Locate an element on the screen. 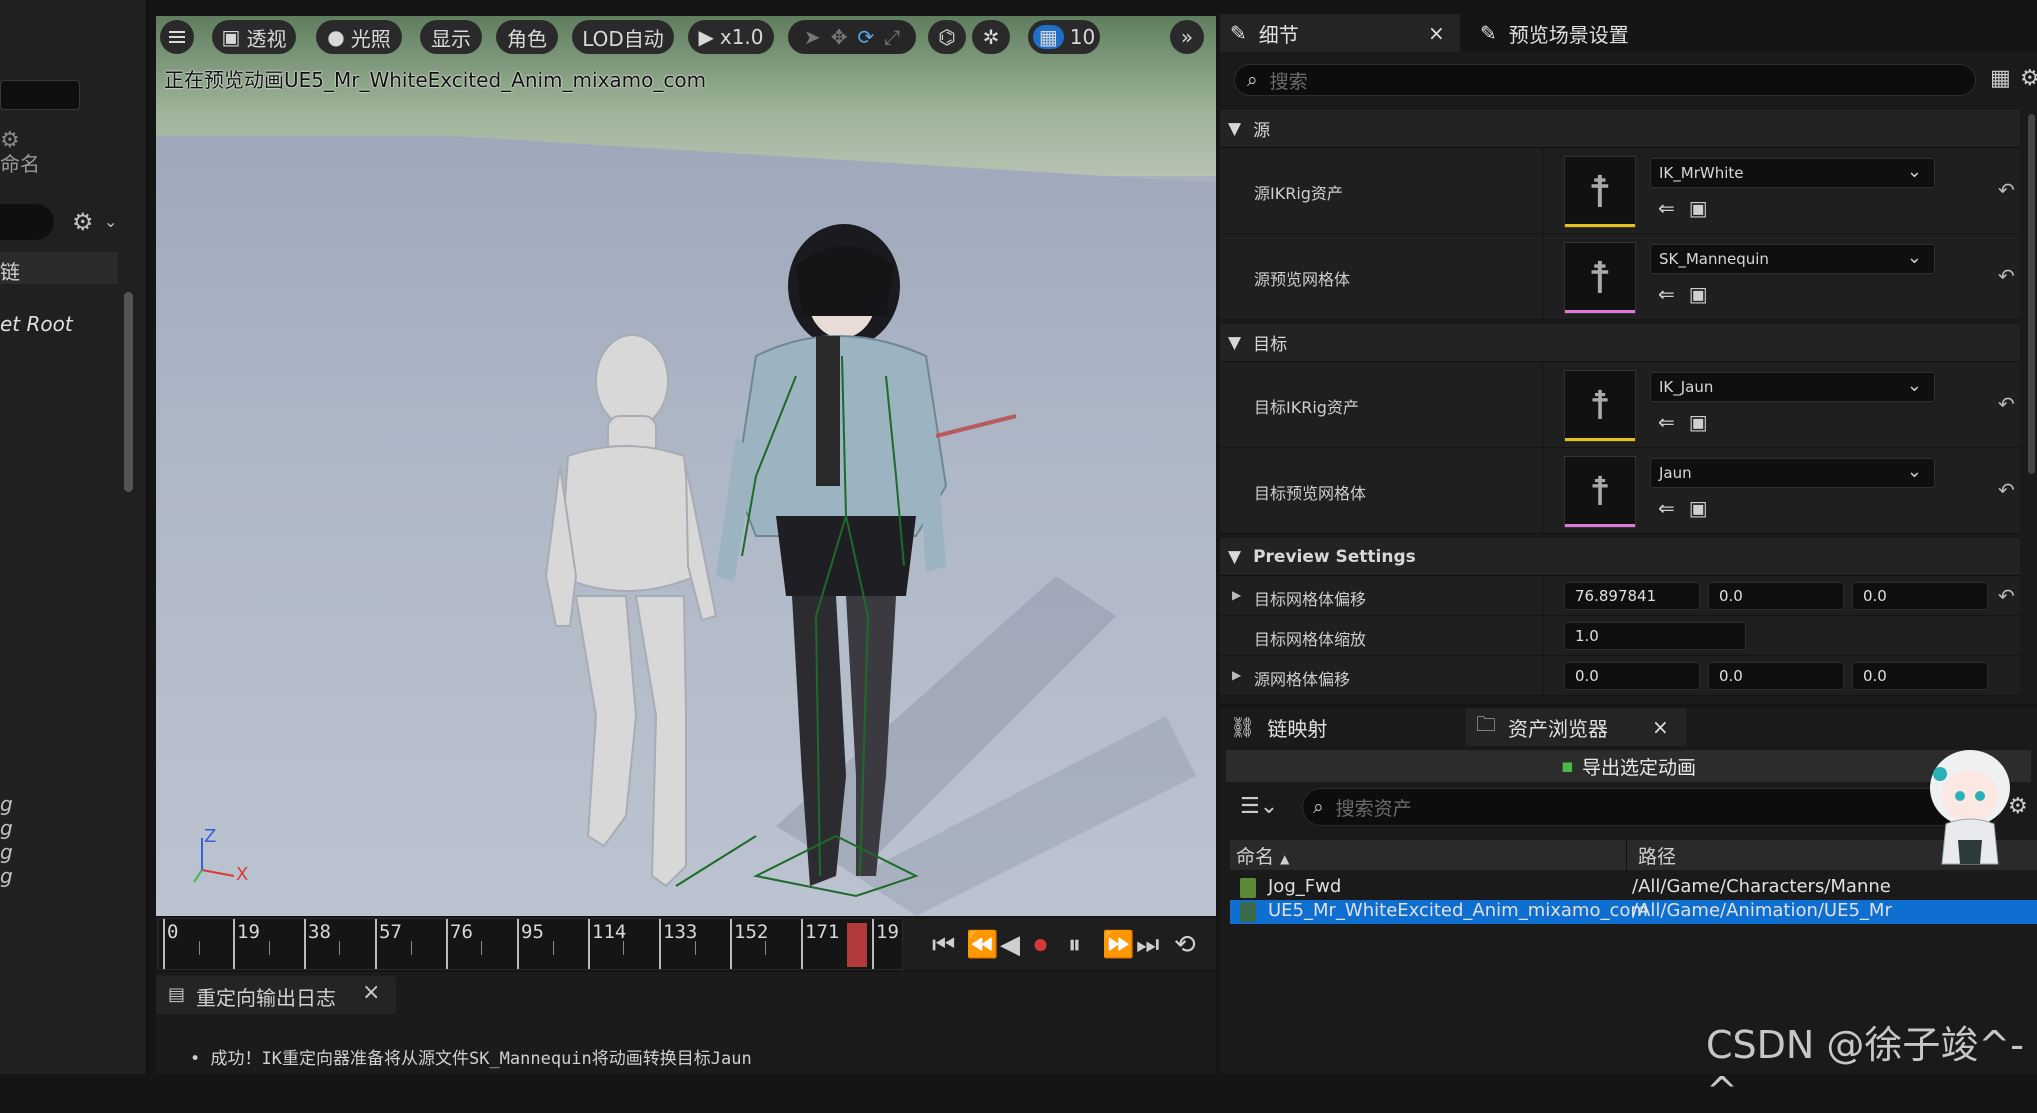 The height and width of the screenshot is (1113, 2037). gear-icon: ⚙ is located at coordinates (2028, 78).